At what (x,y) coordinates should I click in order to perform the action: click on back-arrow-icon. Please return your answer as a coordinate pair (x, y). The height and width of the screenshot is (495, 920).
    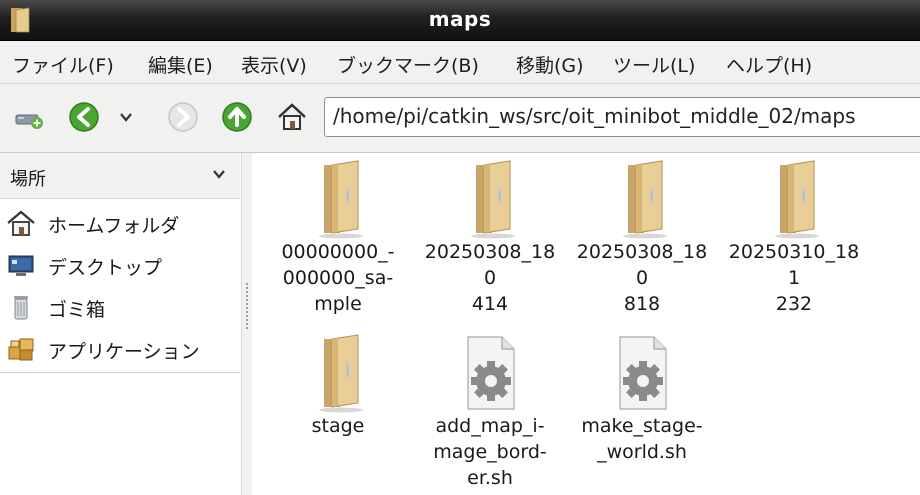
    Looking at the image, I should click on (84, 117).